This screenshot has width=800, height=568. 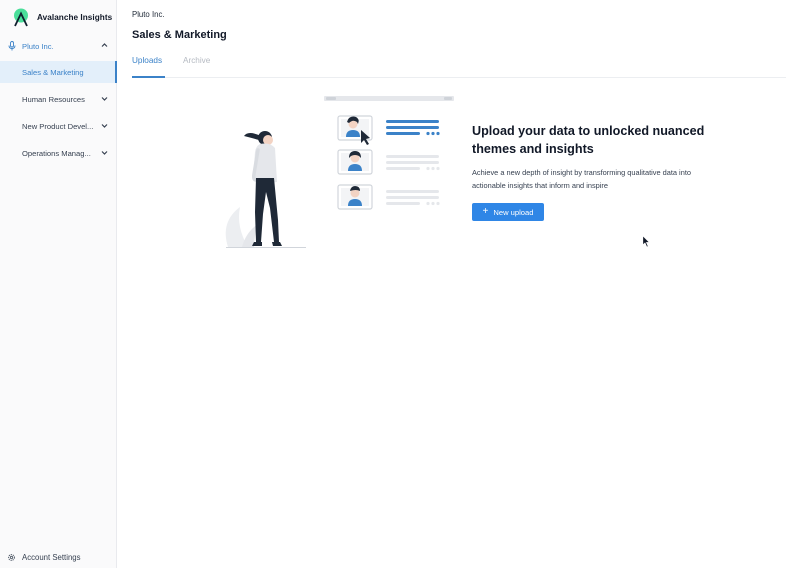 I want to click on new-upload-label: New upload, so click(x=513, y=212).